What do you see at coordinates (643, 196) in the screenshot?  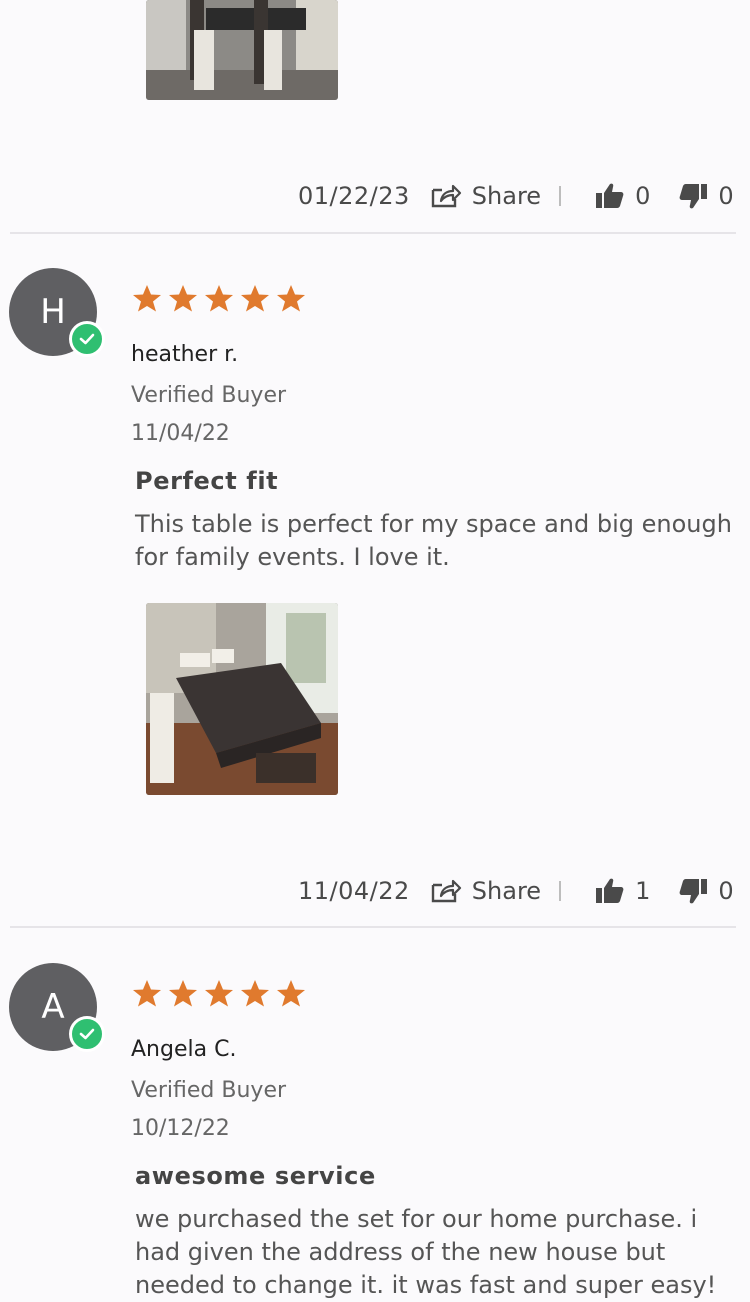 I see `helpful-count: 0` at bounding box center [643, 196].